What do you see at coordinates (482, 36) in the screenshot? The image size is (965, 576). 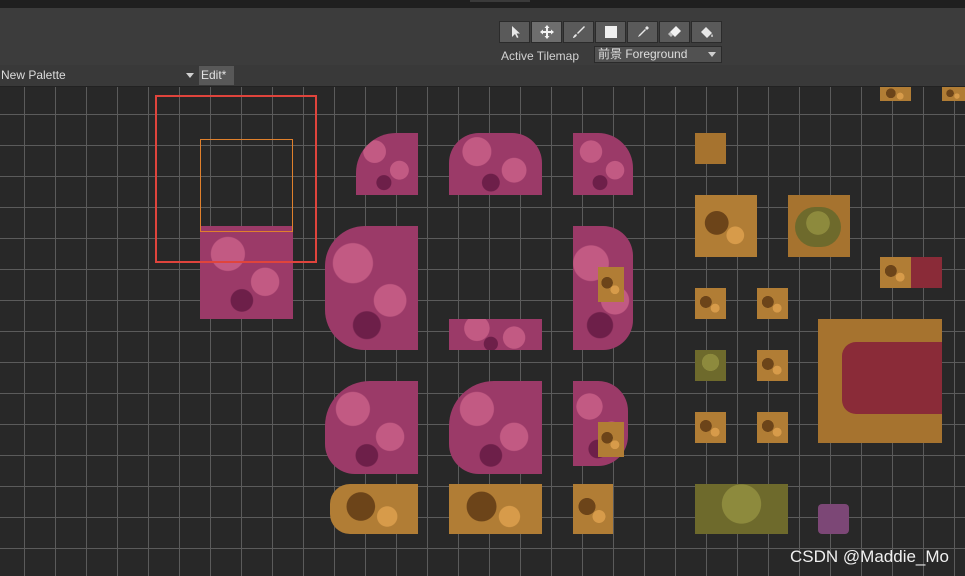 I see `tile-palette-toolbar: Active Tilemap 前景 Foreground` at bounding box center [482, 36].